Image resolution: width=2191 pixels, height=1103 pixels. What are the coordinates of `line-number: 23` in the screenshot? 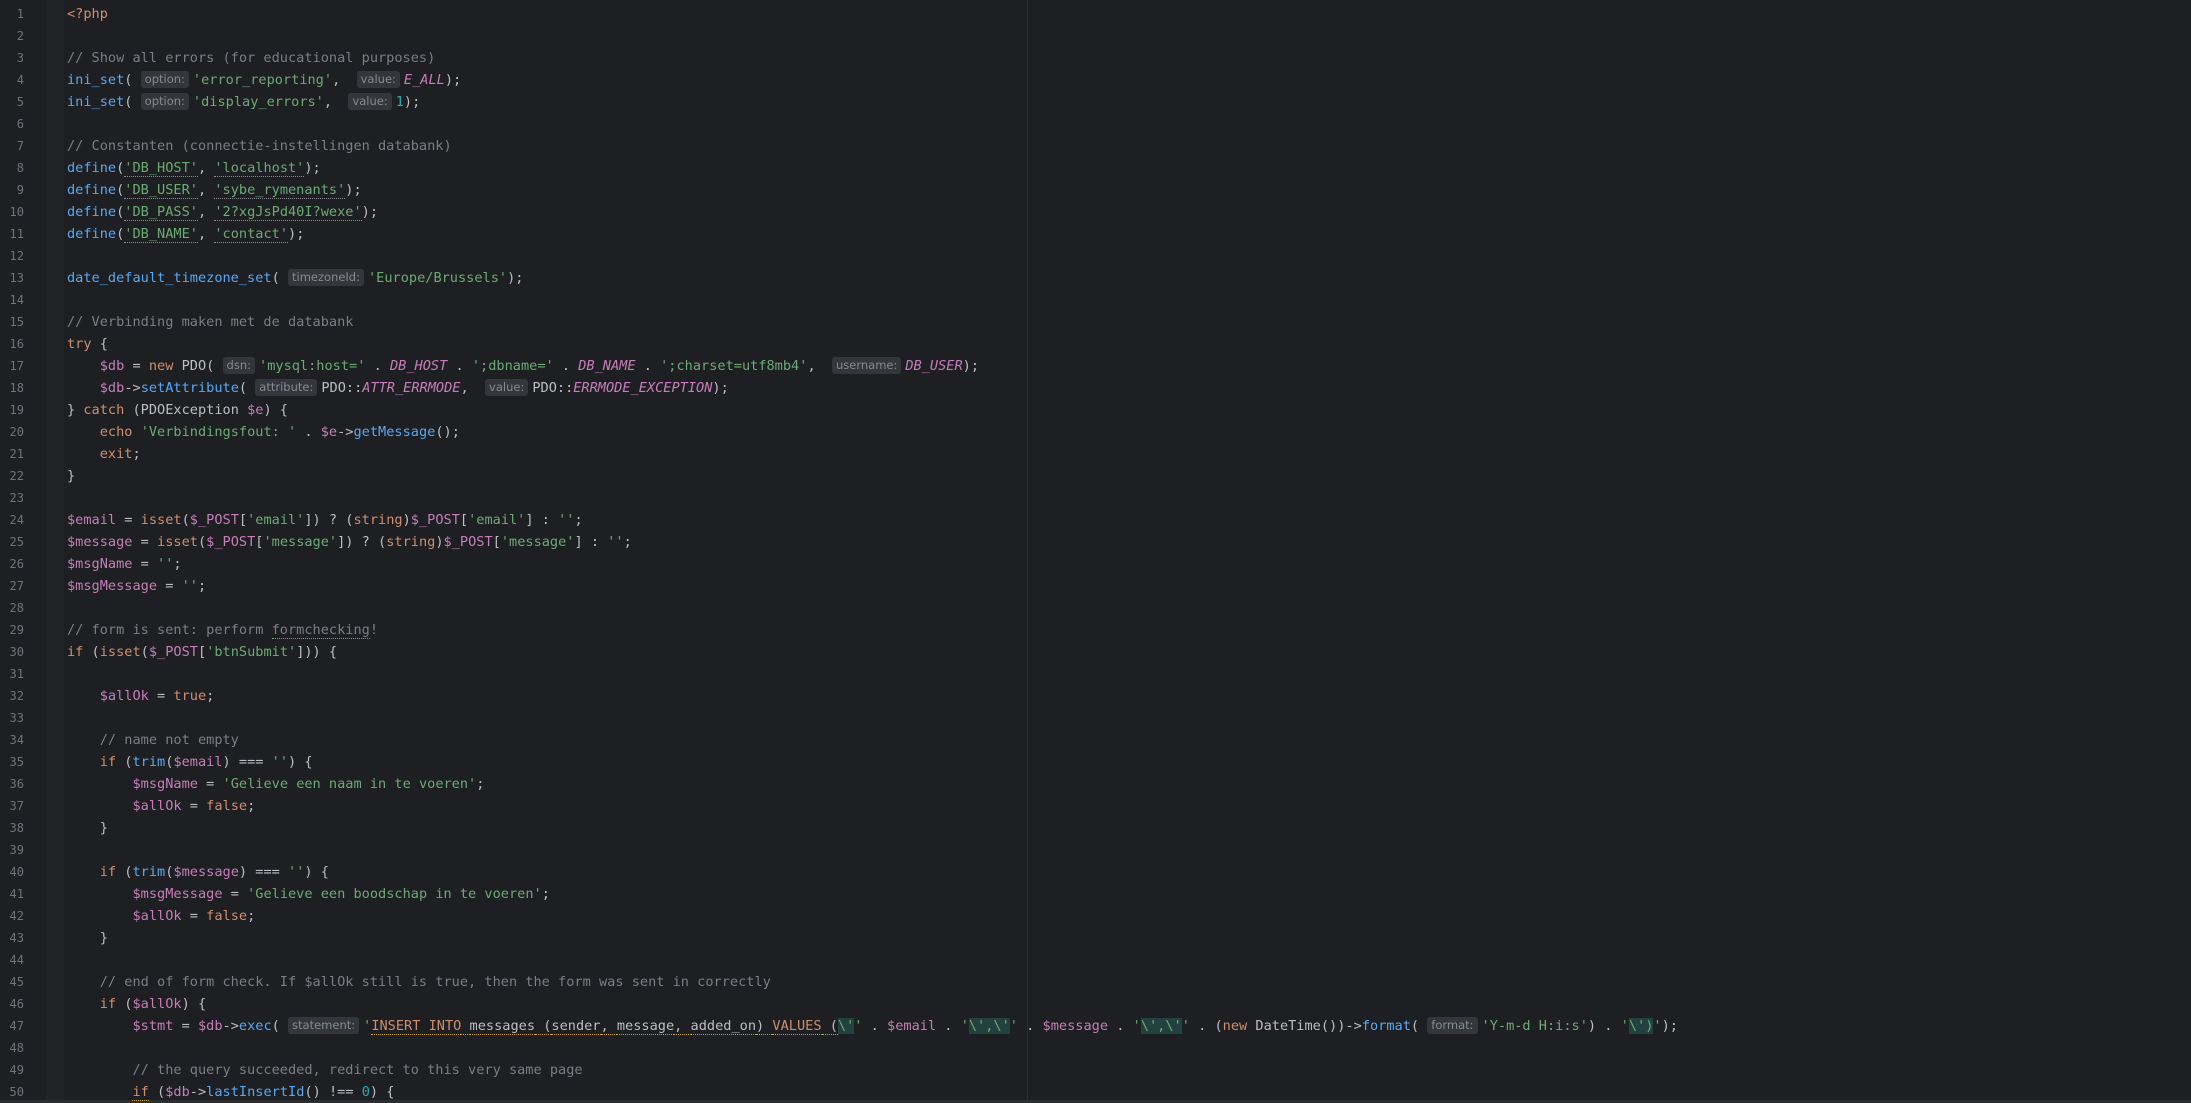 It's located at (12, 498).